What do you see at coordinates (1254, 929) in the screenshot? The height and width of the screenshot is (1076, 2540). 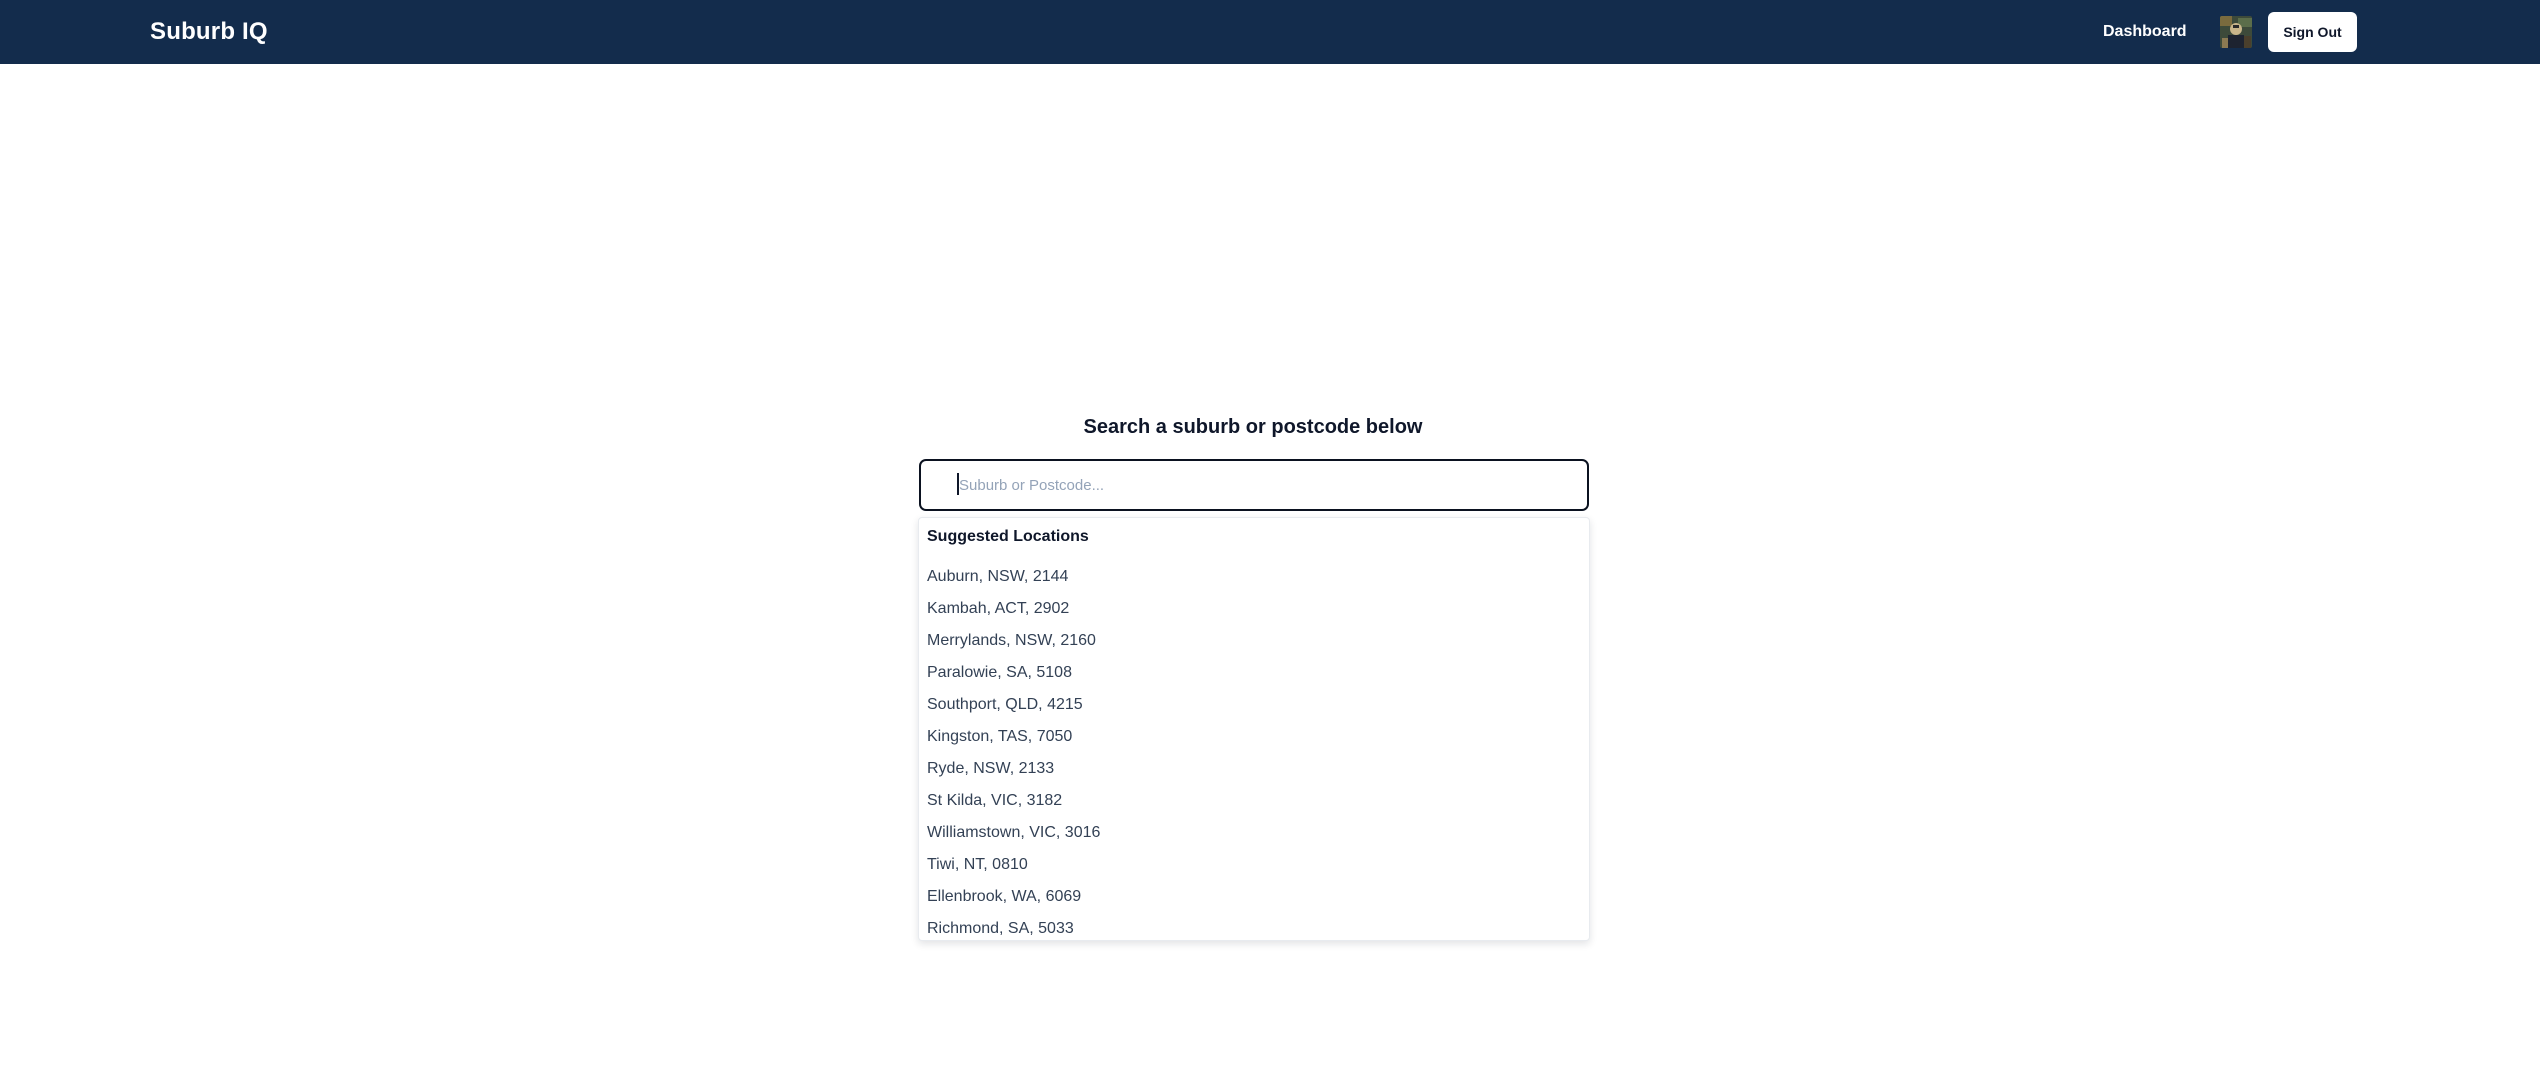 I see `suggestion-item: Richmond, SA, 5033` at bounding box center [1254, 929].